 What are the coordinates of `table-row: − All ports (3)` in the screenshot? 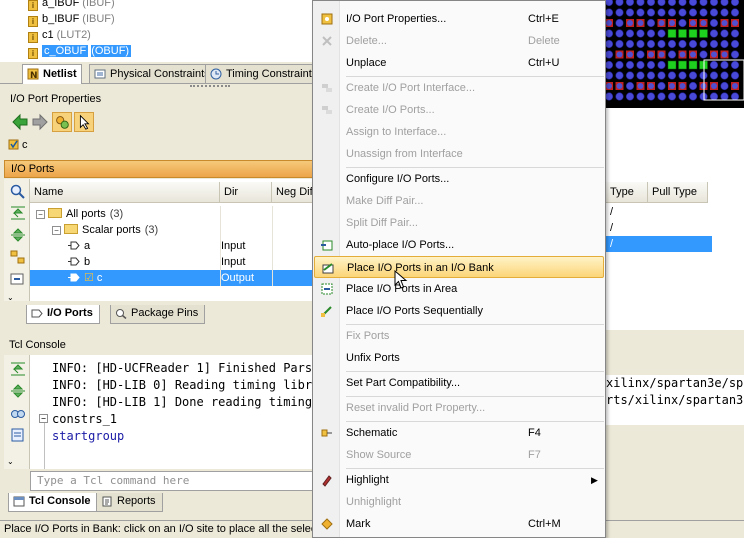 It's located at (173, 214).